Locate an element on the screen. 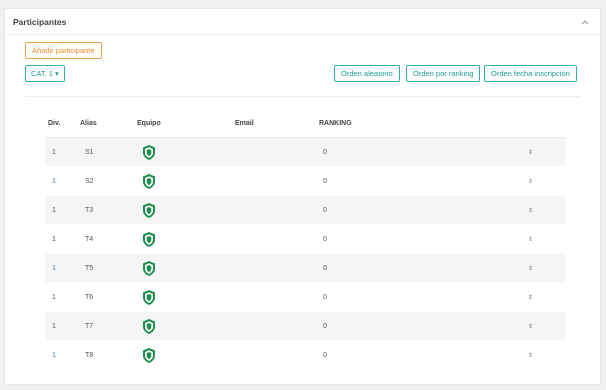  random-order-button: Orden aleatorio is located at coordinates (367, 73).